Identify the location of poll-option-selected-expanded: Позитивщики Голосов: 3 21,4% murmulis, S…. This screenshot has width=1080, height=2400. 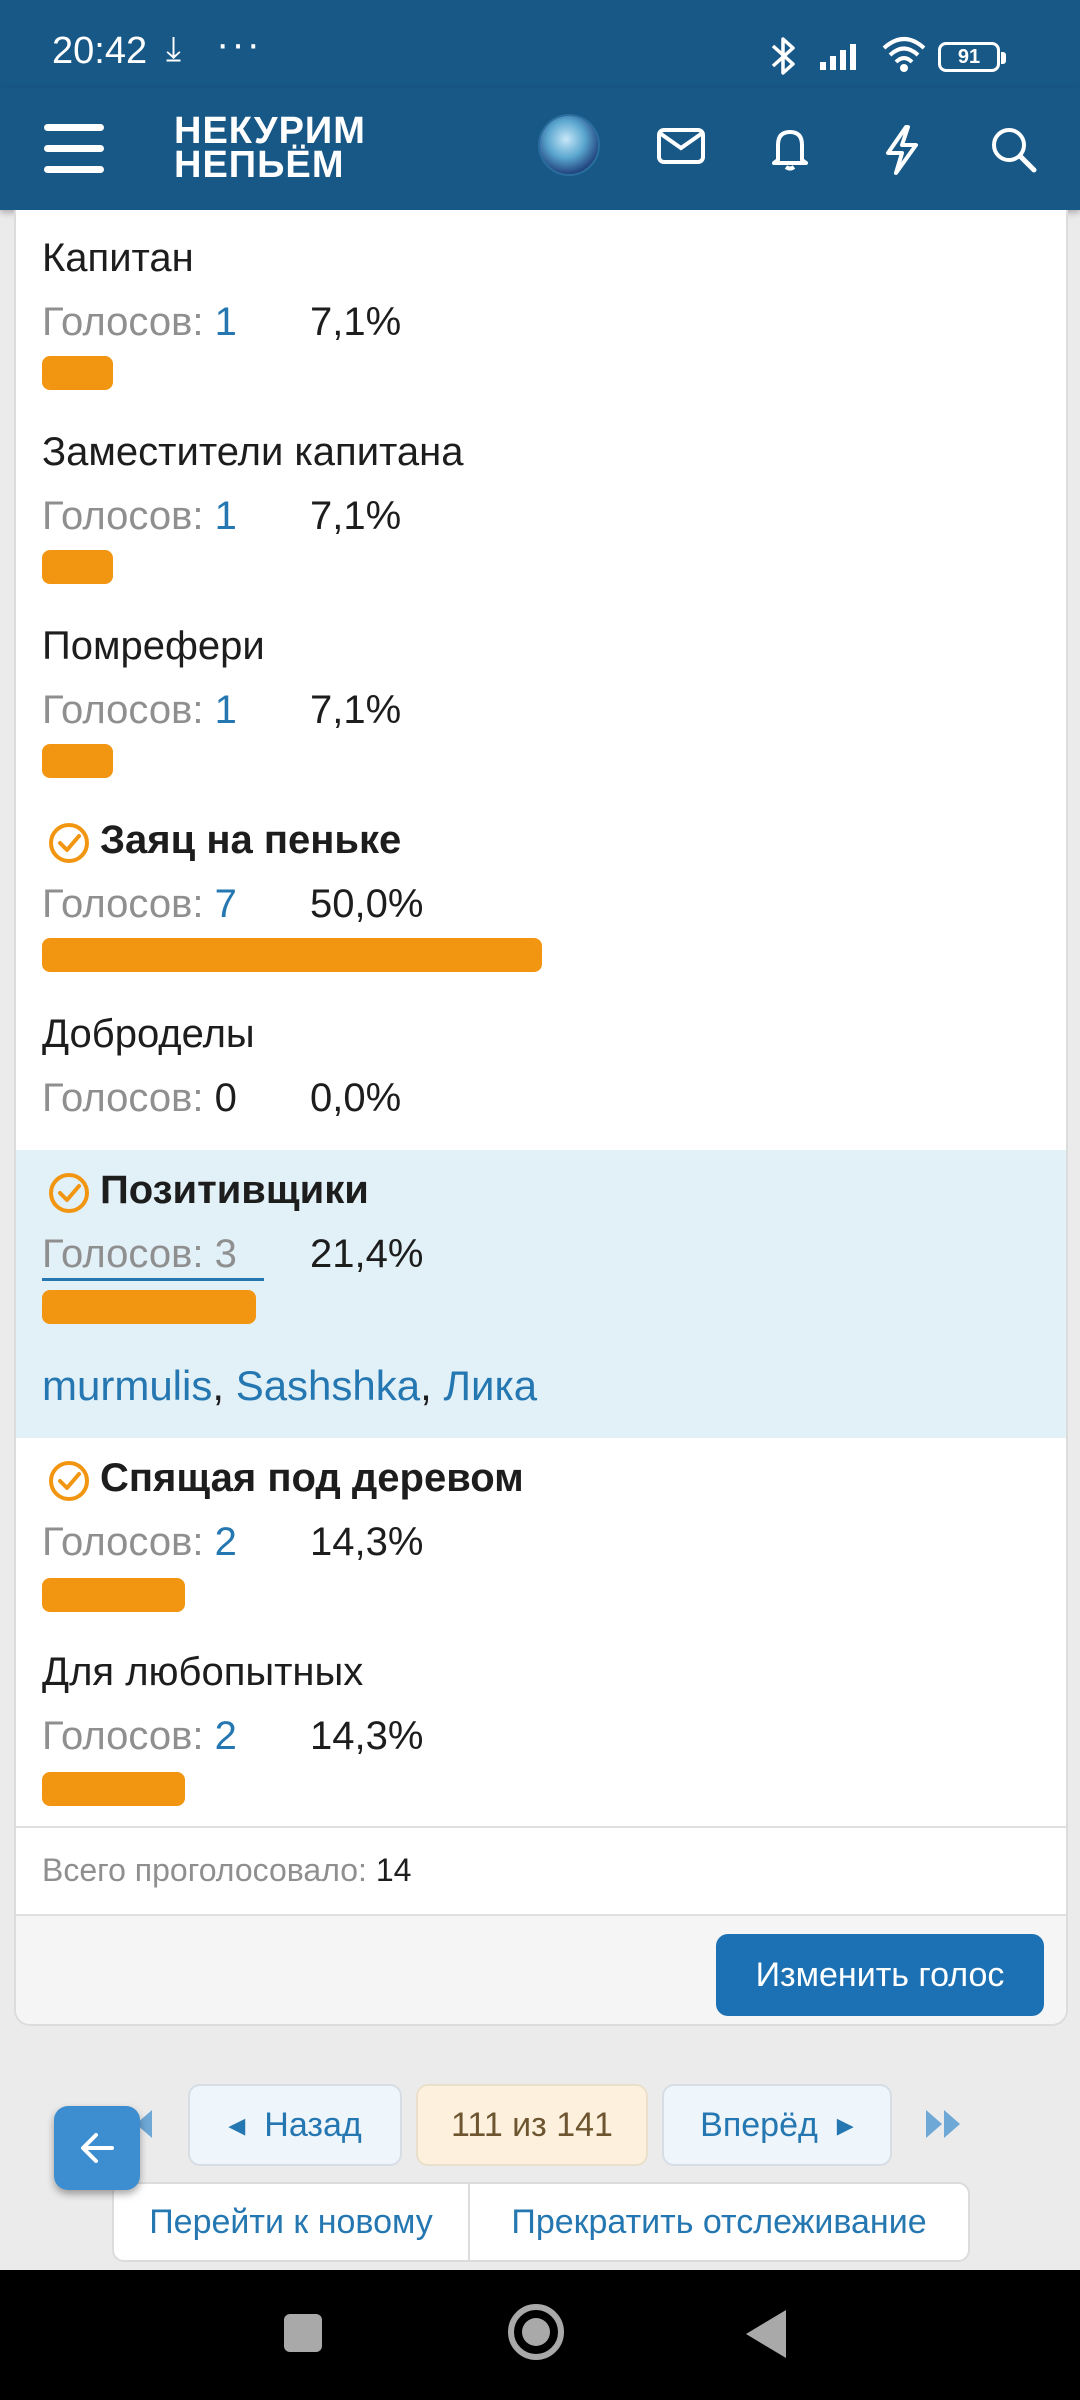
(541, 1294).